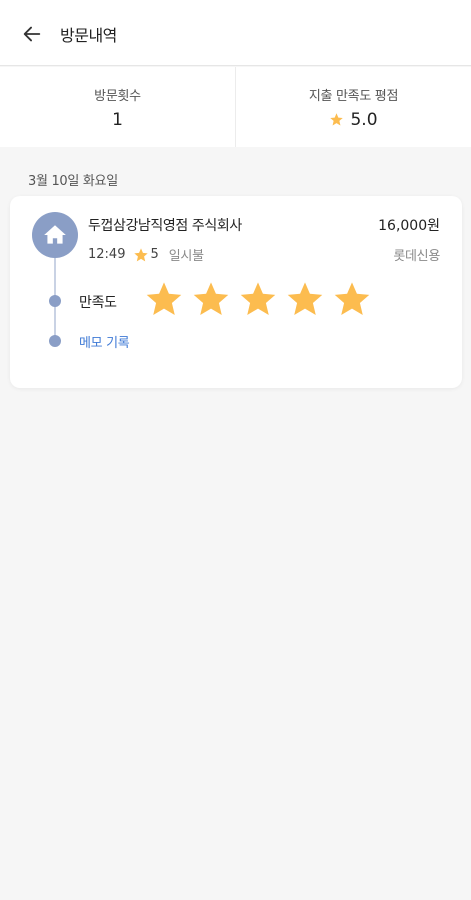 The width and height of the screenshot is (471, 900). What do you see at coordinates (186, 256) in the screenshot?
I see `installment-plan: 일시불` at bounding box center [186, 256].